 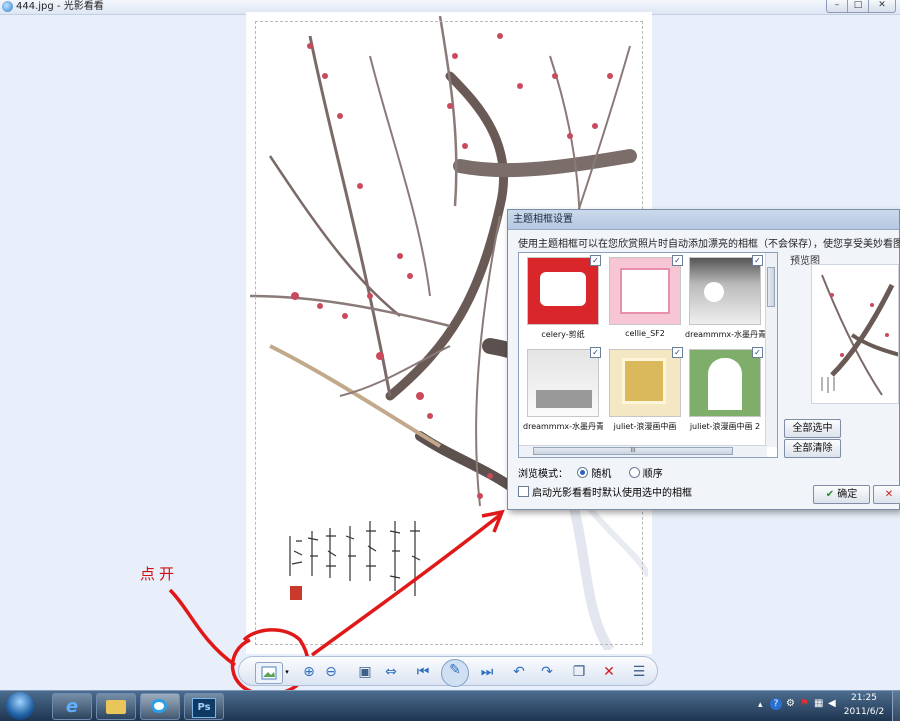 I want to click on edit-icon: ✎, so click(x=455, y=673).